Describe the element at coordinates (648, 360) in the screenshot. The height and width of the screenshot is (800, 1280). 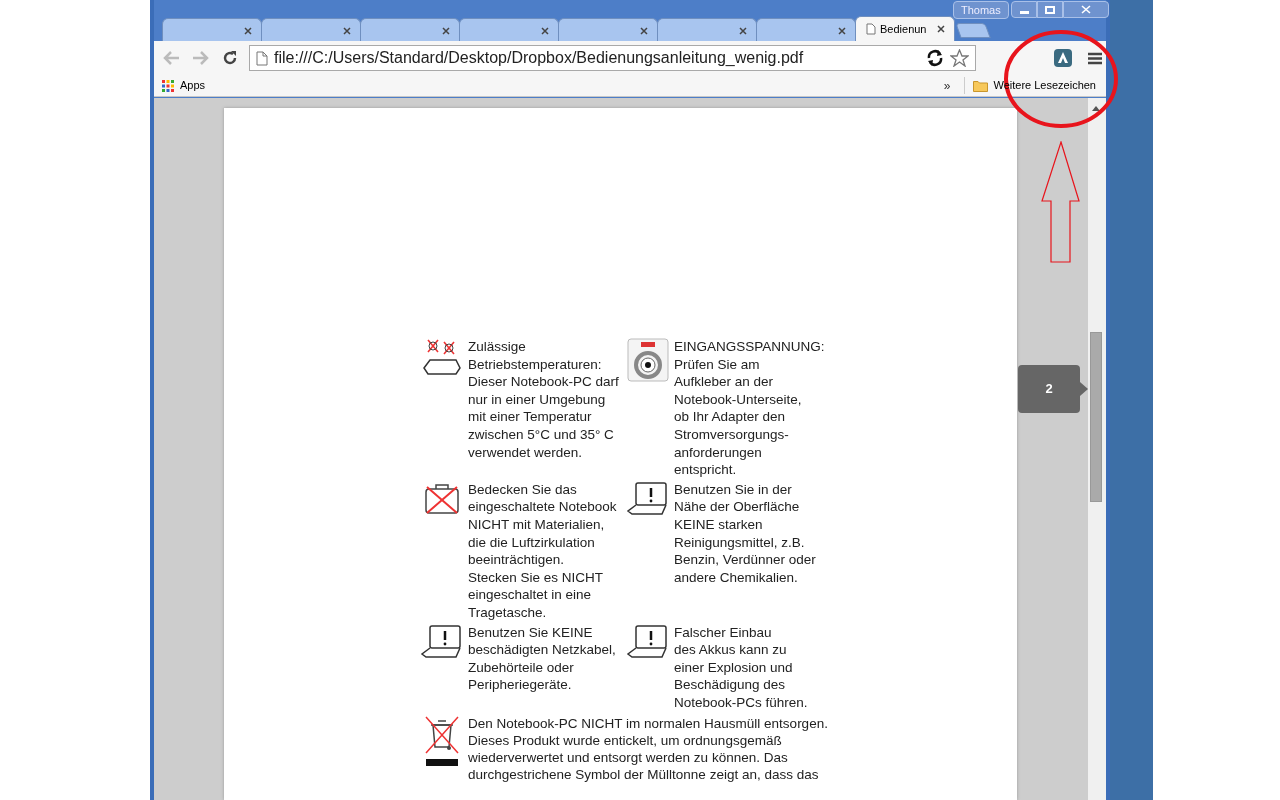
I see `power-input-icon` at that location.